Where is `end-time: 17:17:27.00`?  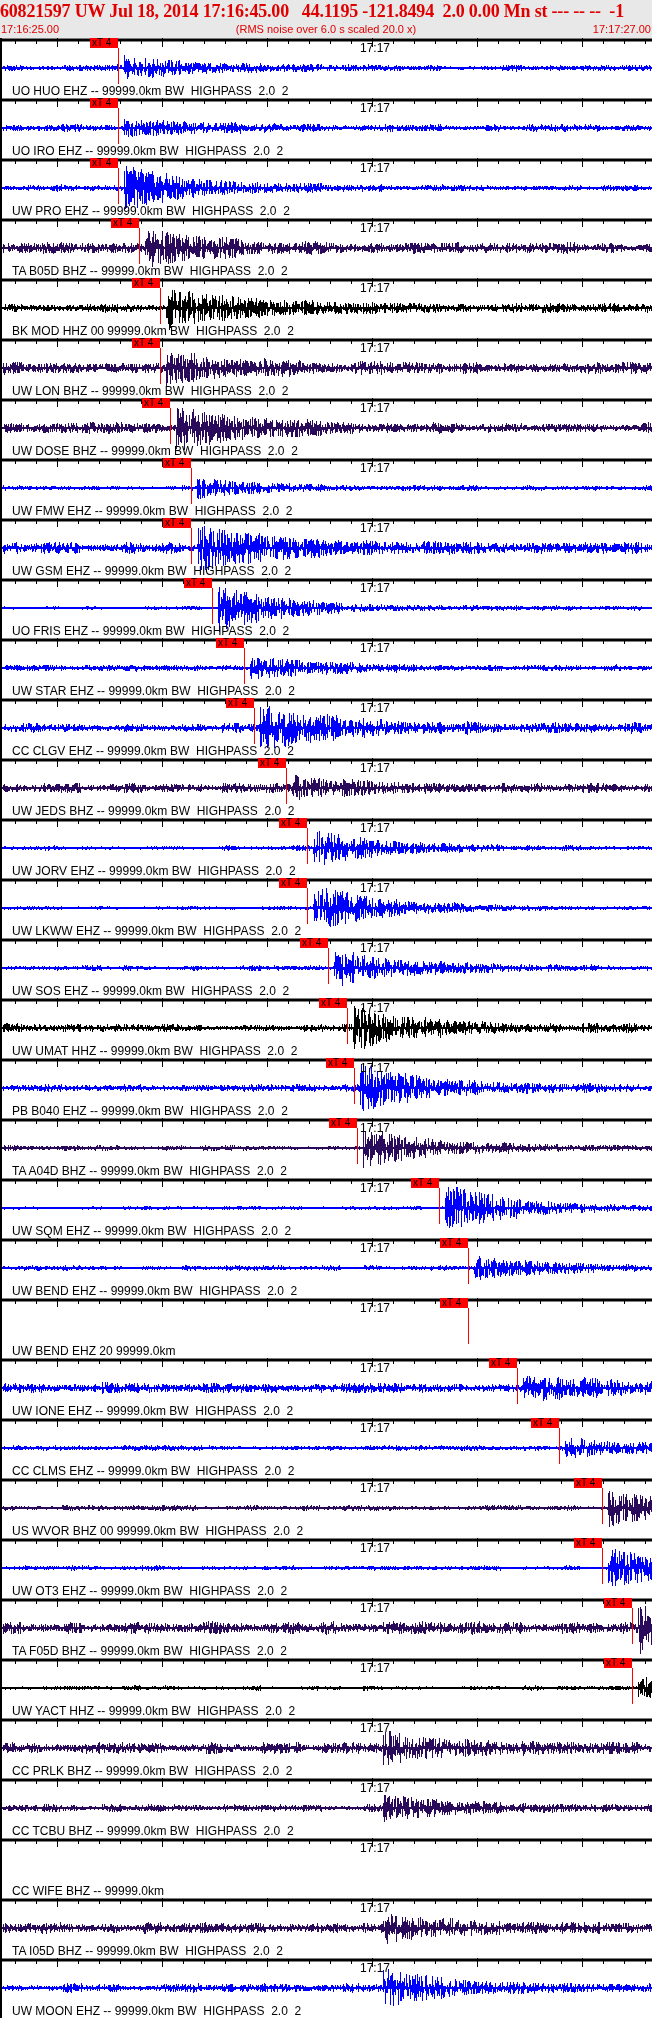
end-time: 17:17:27.00 is located at coordinates (621, 29).